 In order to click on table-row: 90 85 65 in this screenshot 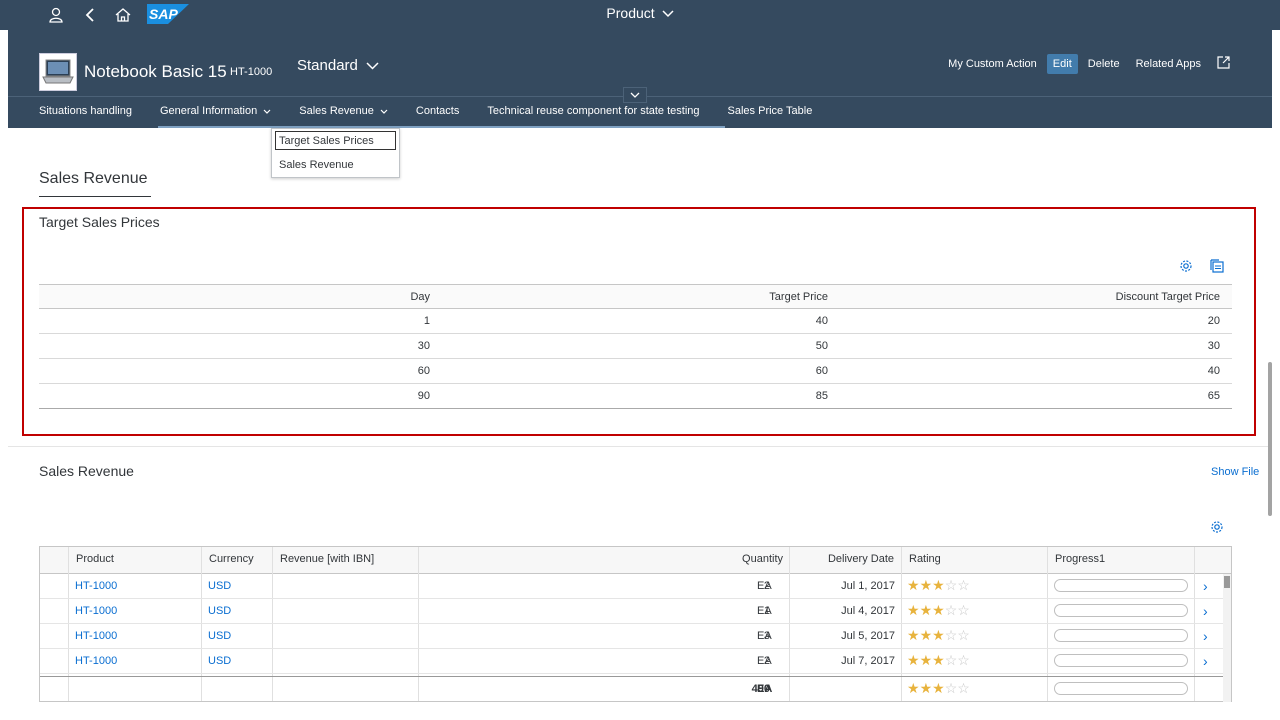, I will do `click(635, 396)`.